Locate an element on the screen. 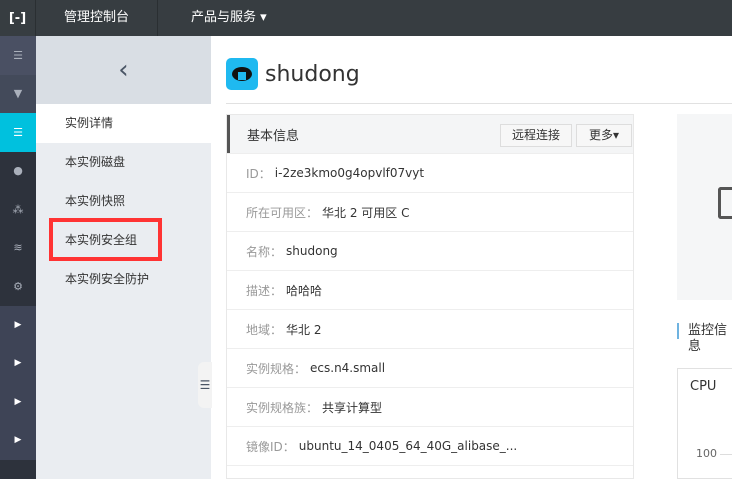 Image resolution: width=732 pixels, height=504 pixels. info-row: 名称： shudong is located at coordinates (430, 250).